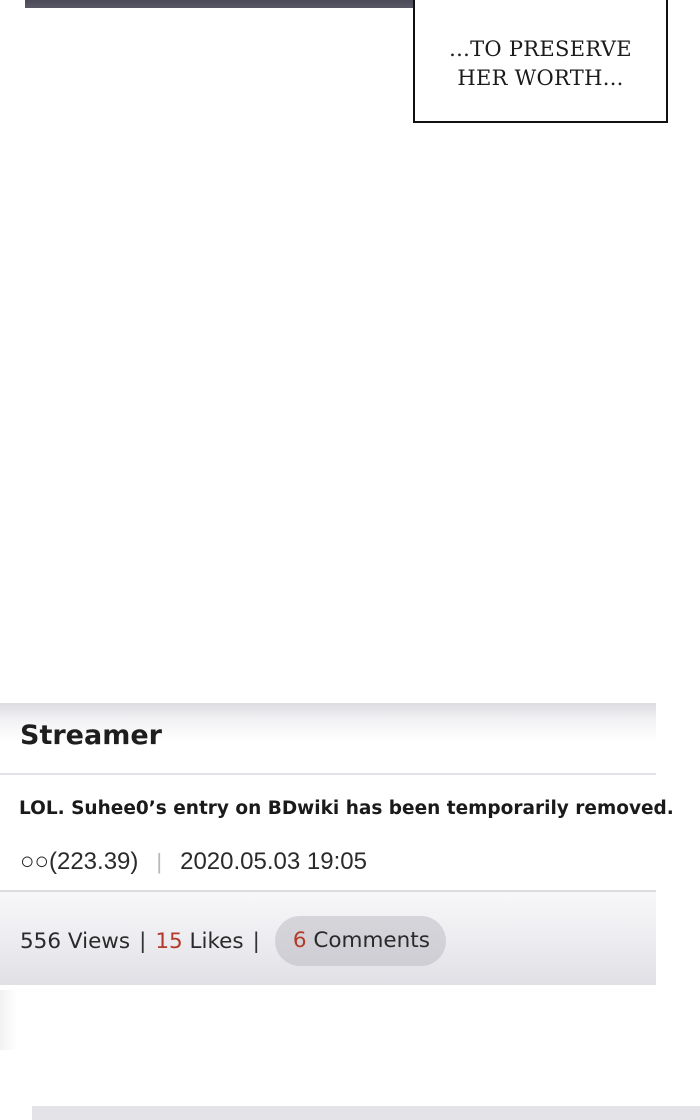 This screenshot has height=1120, width=700. What do you see at coordinates (328, 774) in the screenshot?
I see `divider` at bounding box center [328, 774].